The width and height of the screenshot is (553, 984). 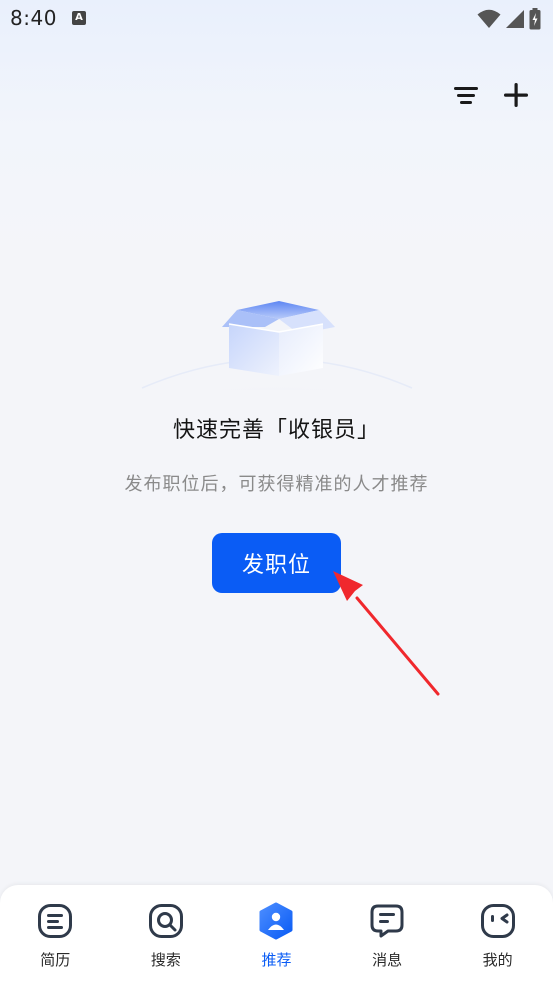 I want to click on nav-item-profile: 我的, so click(x=498, y=935).